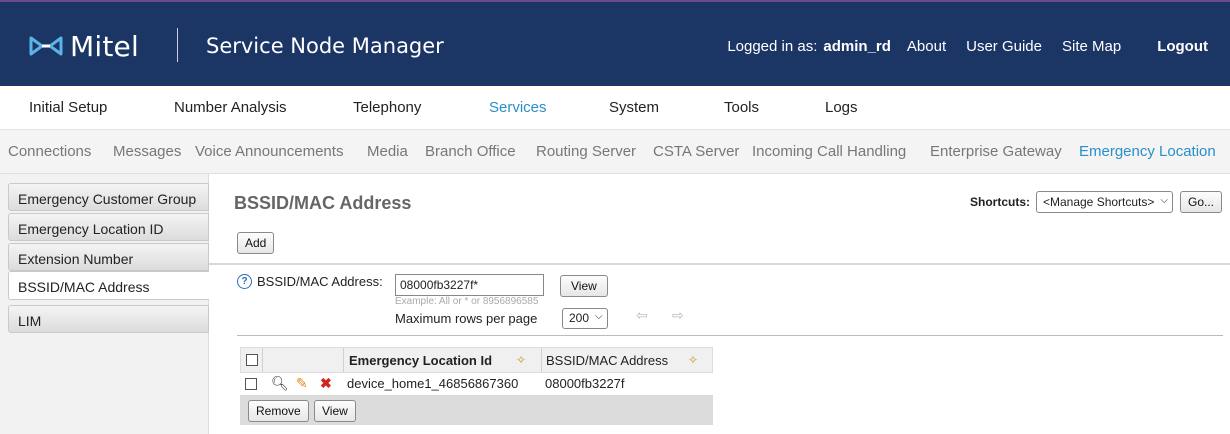 The image size is (1230, 434). What do you see at coordinates (926, 46) in the screenshot?
I see `about-link: About` at bounding box center [926, 46].